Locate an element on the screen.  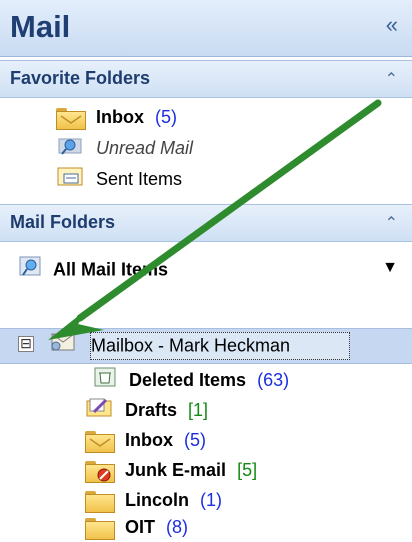
search-folder-icon is located at coordinates (70, 149).